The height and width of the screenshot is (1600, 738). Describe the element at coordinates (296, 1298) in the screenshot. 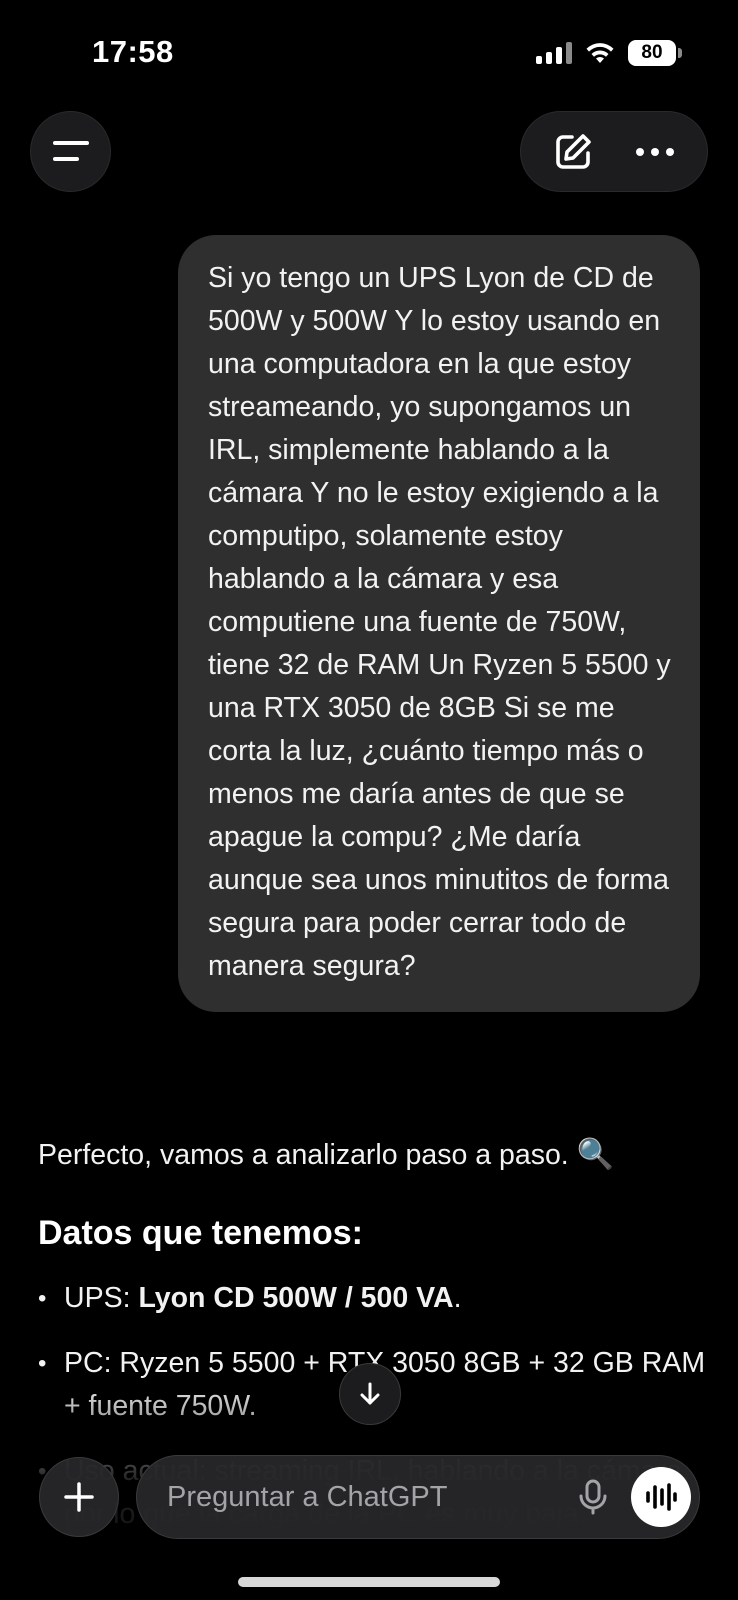

I see `list-item-bold: Lyon CD 500W / 500 VA` at that location.